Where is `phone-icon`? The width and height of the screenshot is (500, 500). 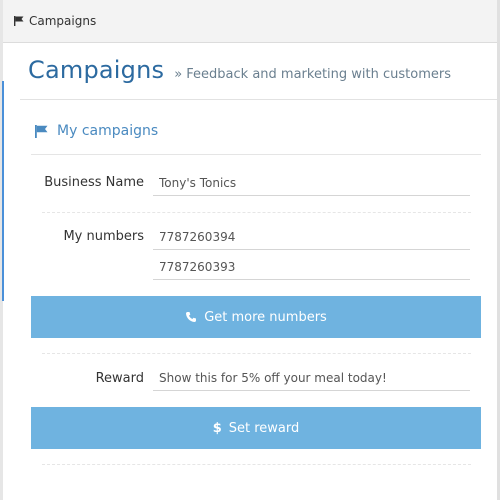 phone-icon is located at coordinates (191, 317).